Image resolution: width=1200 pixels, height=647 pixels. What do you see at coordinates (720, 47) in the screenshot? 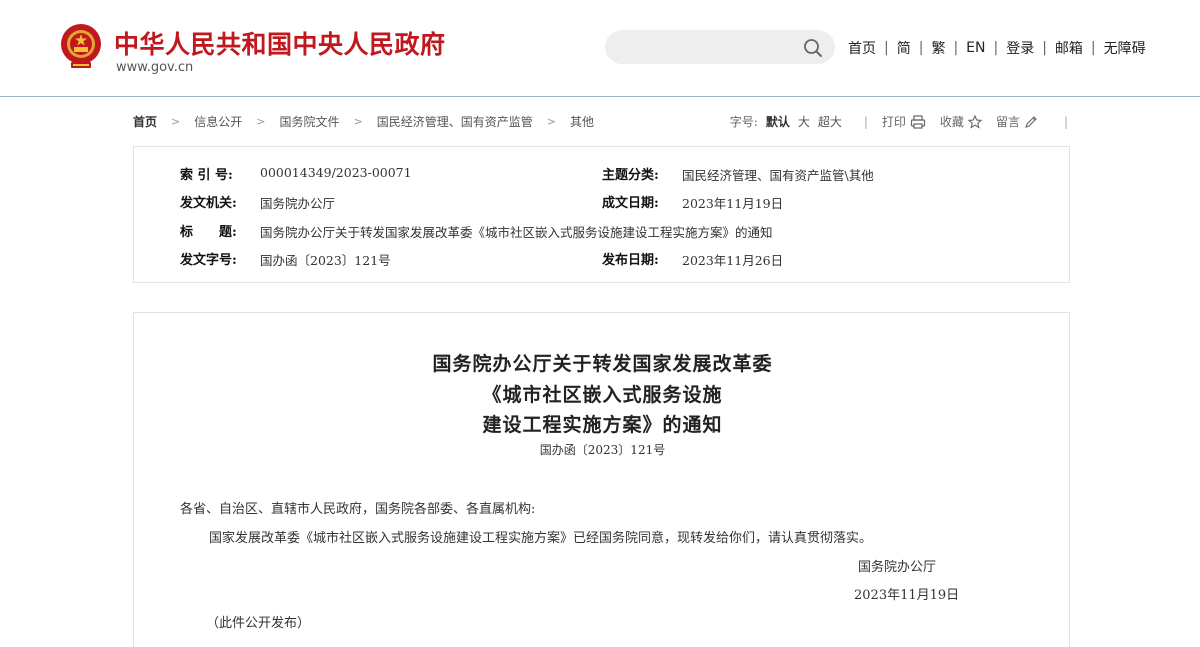
I see `search-input` at bounding box center [720, 47].